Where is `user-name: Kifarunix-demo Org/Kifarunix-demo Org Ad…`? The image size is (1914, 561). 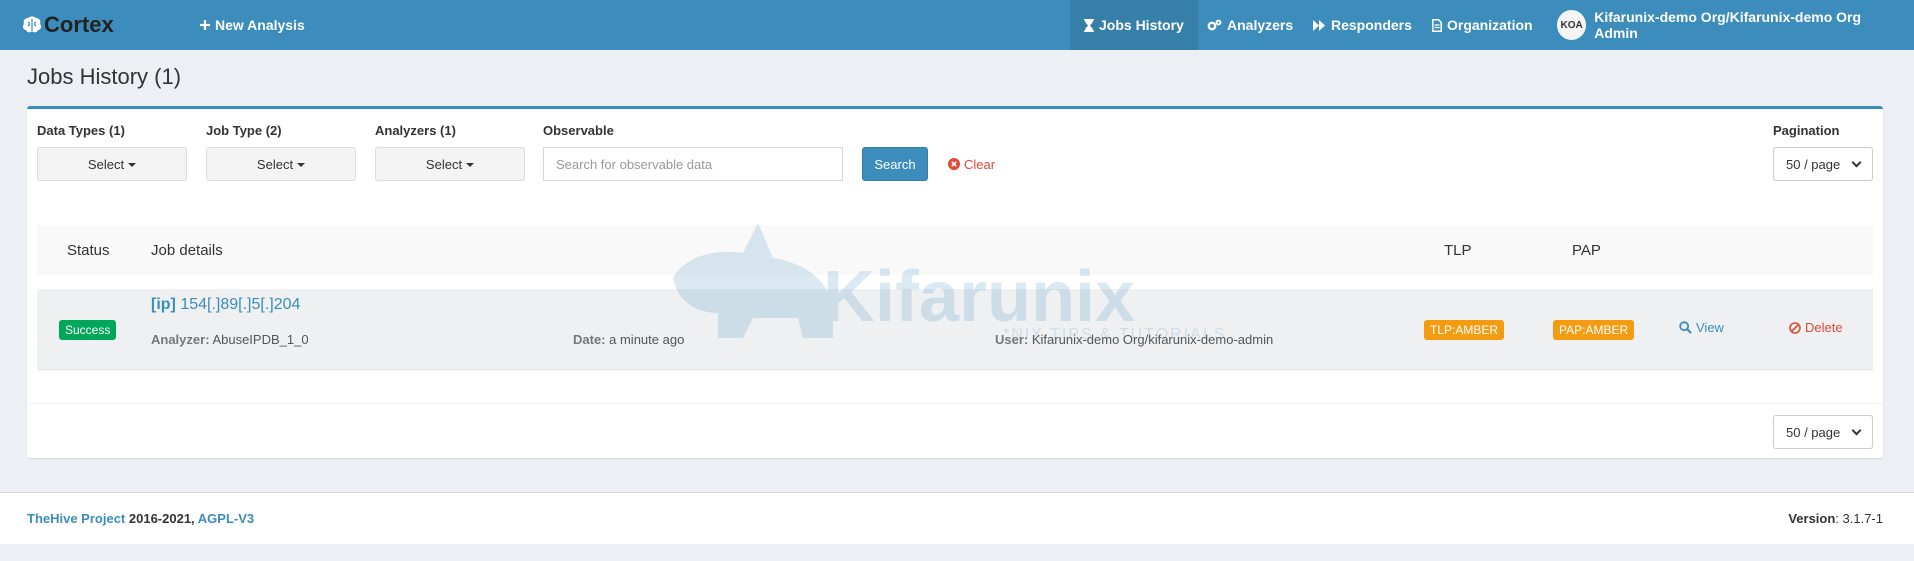
user-name: Kifarunix-demo Org/Kifarunix-demo Org Ad… is located at coordinates (1728, 25).